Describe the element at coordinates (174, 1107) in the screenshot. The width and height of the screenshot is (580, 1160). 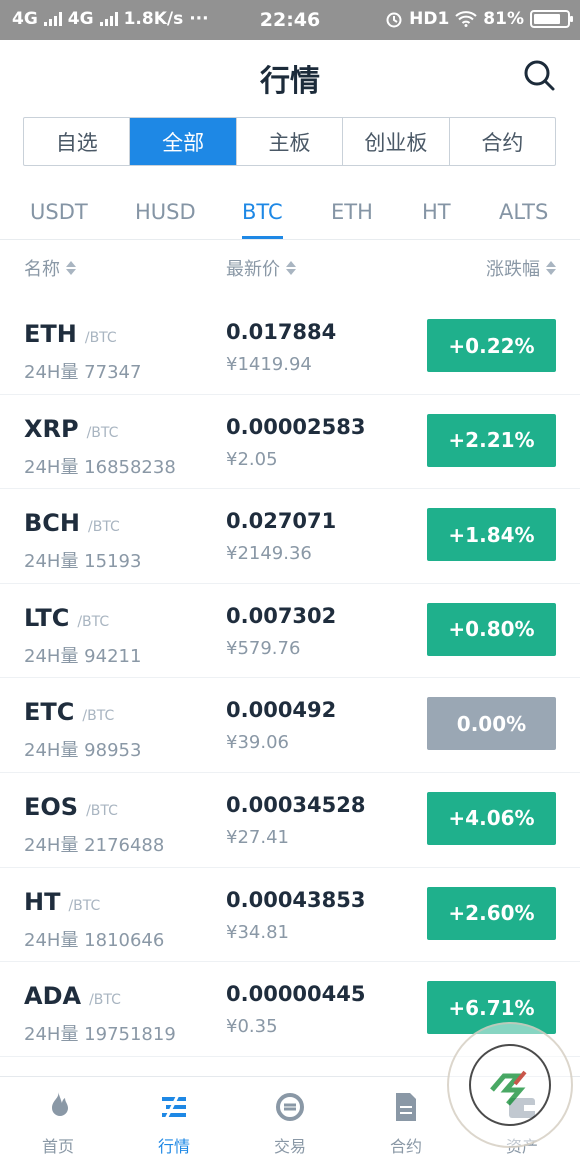
I see `chart-icon` at that location.